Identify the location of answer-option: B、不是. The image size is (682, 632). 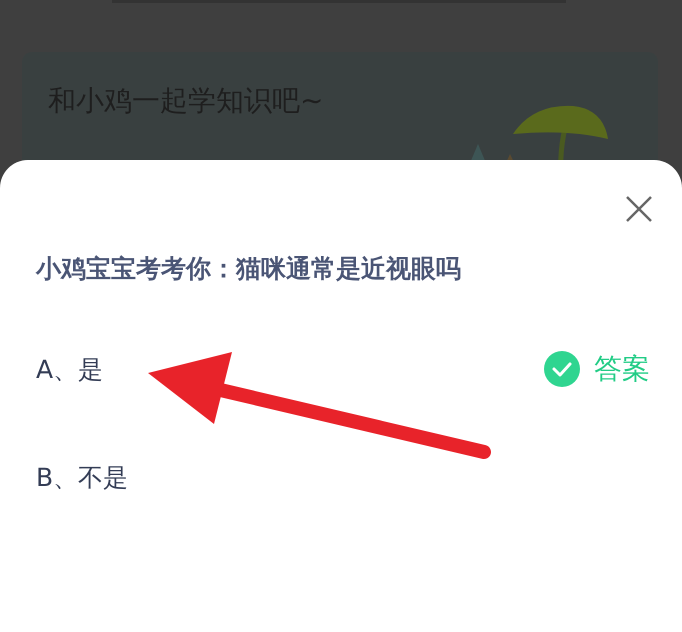
(341, 477).